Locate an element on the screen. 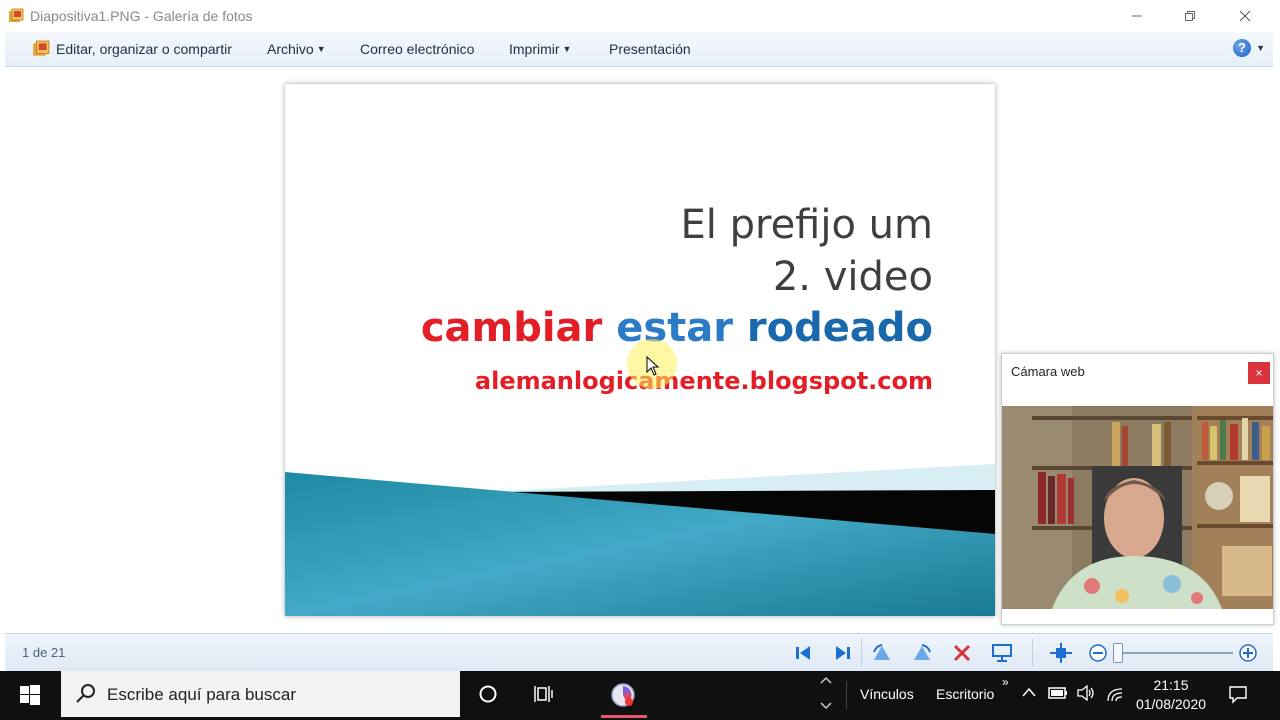  taskbar-search-box: Escribe aquí para buscar is located at coordinates (260, 694).